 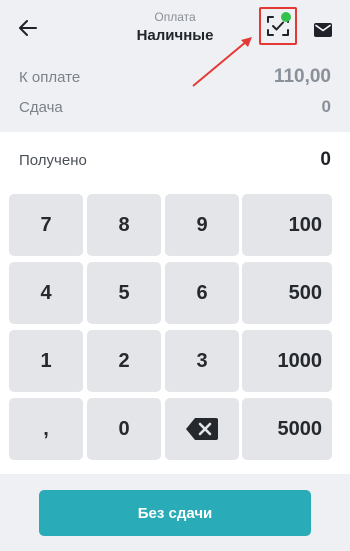 I want to click on key-4: 4, so click(x=46, y=293).